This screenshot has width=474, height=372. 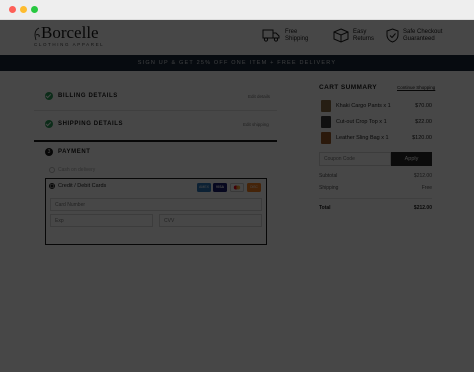 I want to click on shield-check-icon, so click(x=392, y=35).